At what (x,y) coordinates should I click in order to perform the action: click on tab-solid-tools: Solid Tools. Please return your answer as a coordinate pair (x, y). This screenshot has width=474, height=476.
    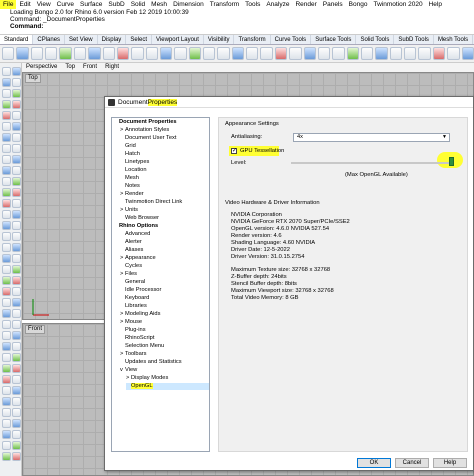
    Looking at the image, I should click on (375, 39).